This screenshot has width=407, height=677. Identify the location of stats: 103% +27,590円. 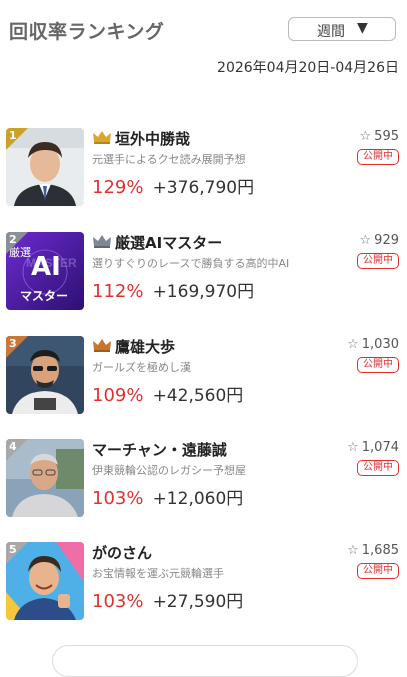
(167, 599).